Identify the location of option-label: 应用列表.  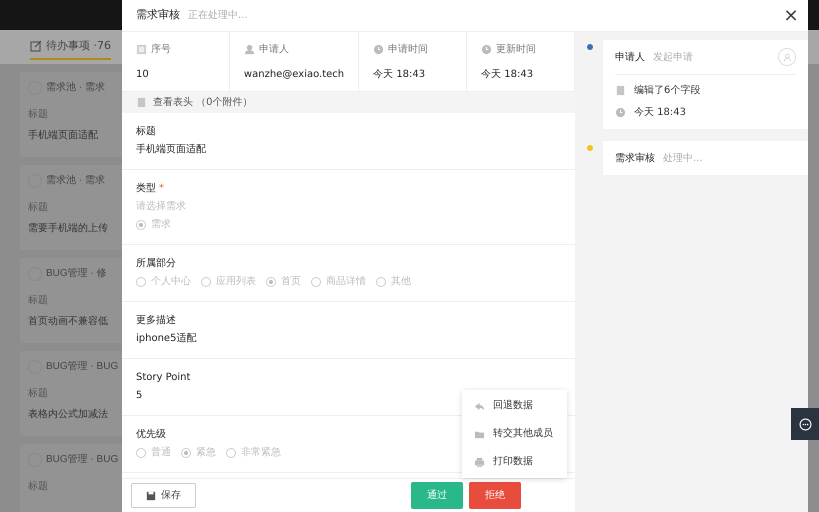
(236, 281).